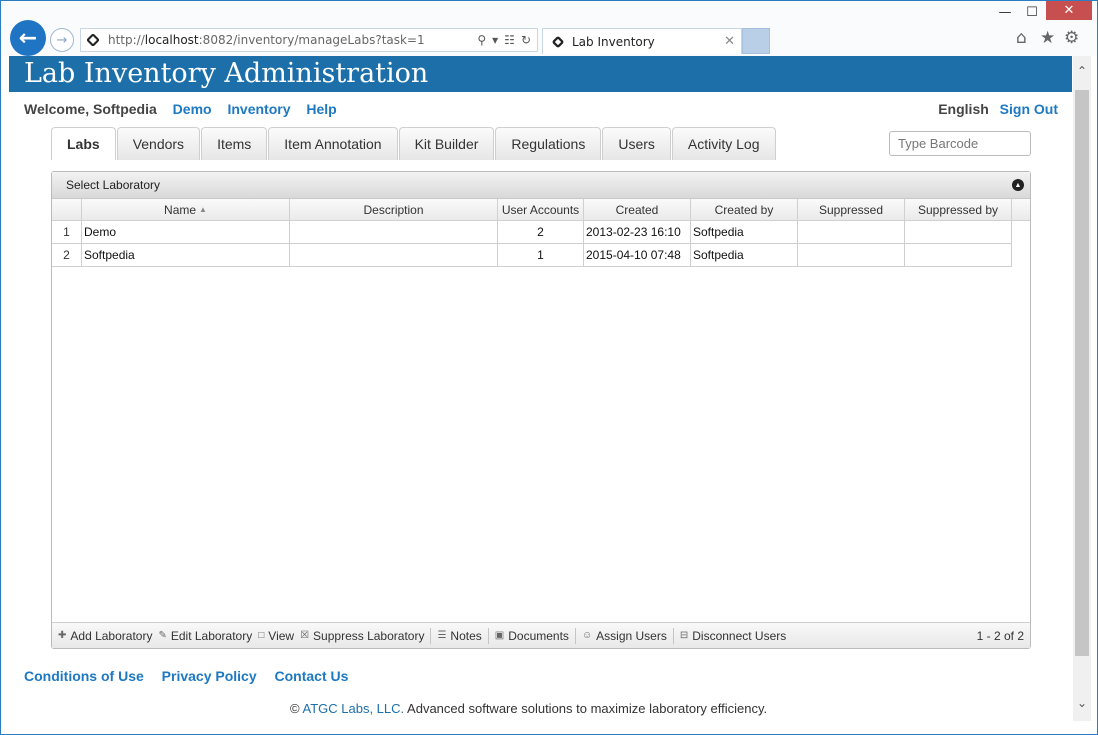  I want to click on top-nav-right: English Sign Out, so click(998, 109).